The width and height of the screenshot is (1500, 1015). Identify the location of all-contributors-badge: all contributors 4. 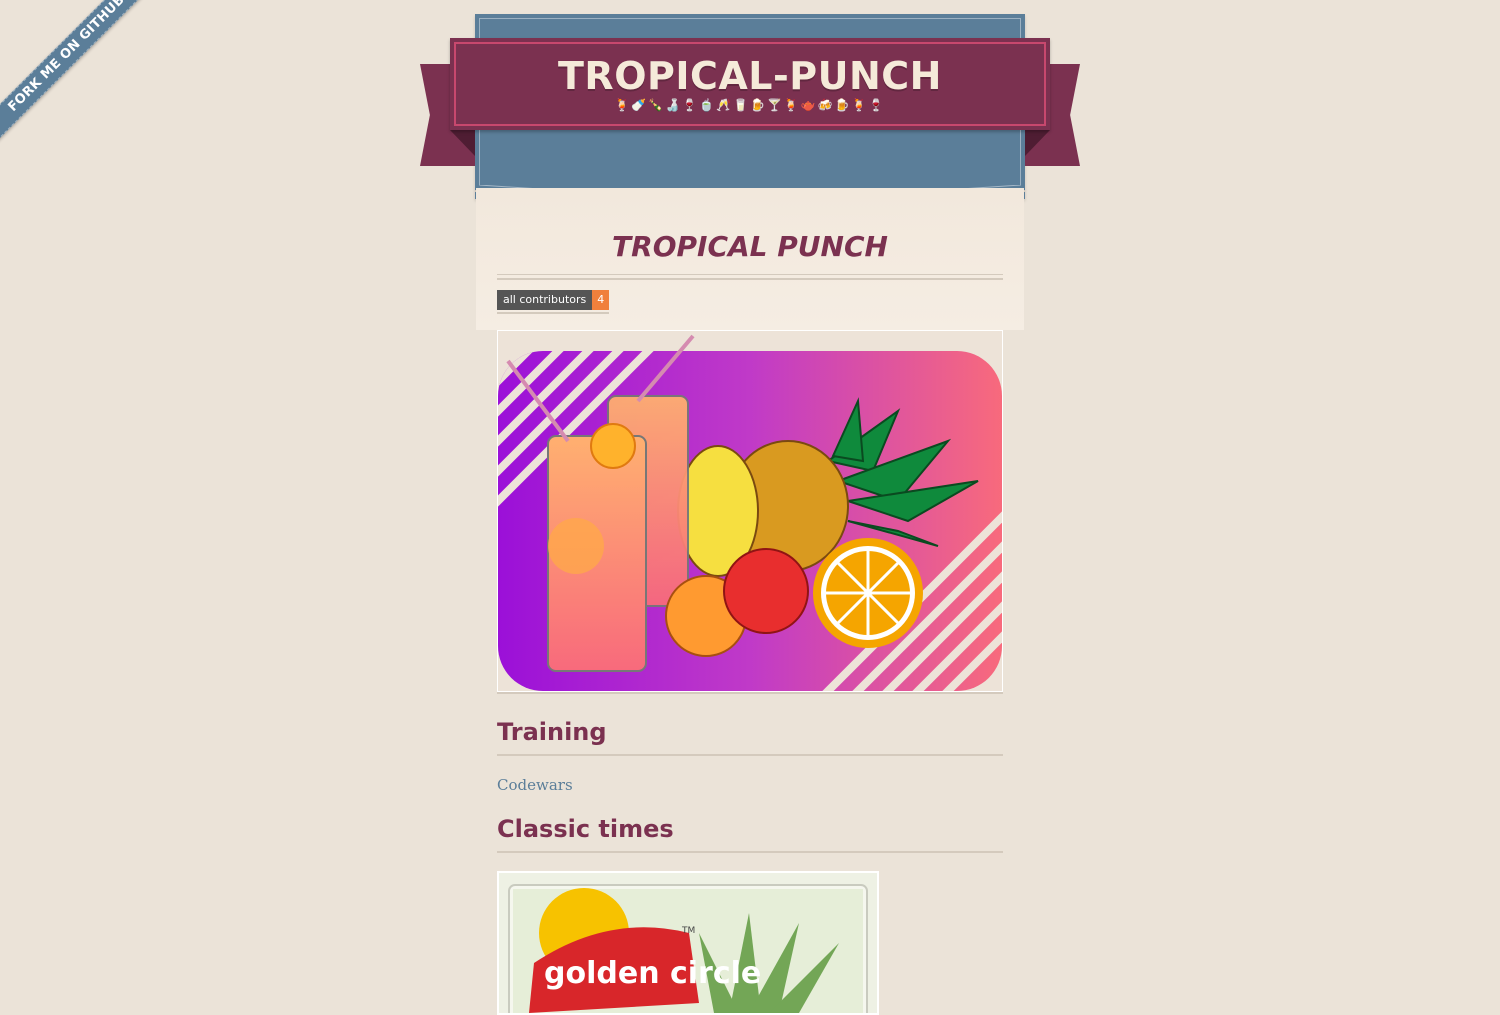
(553, 302).